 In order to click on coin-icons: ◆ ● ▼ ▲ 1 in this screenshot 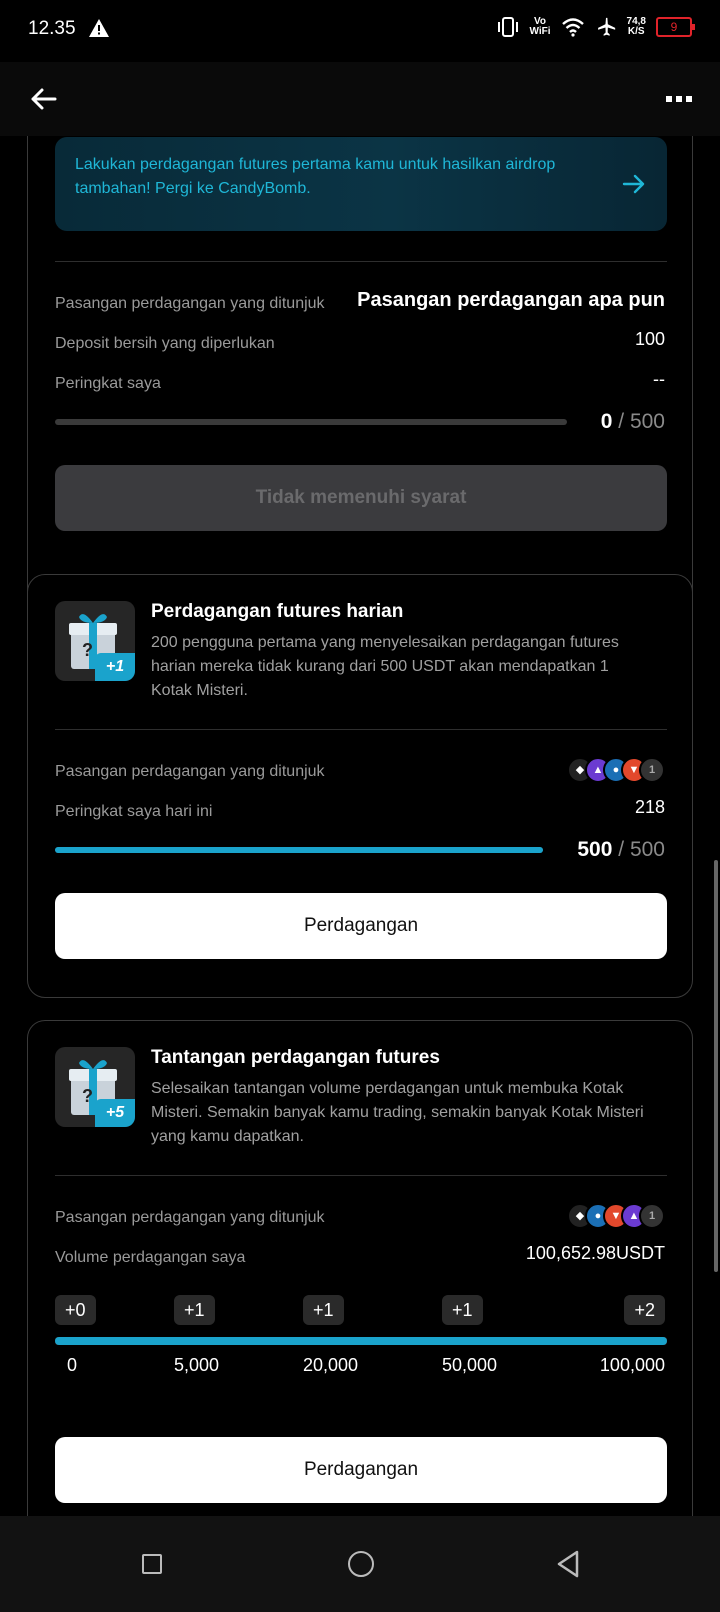, I will do `click(616, 1216)`.